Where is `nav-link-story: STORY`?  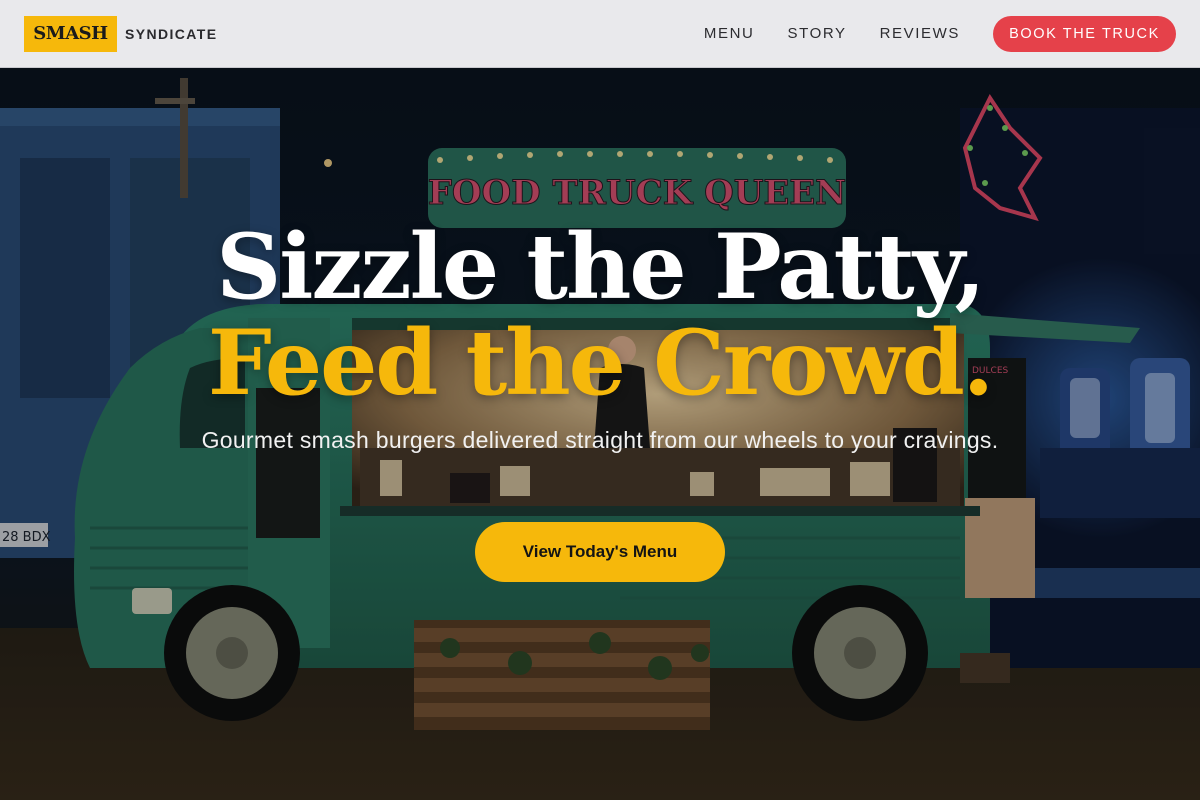 nav-link-story: STORY is located at coordinates (816, 33).